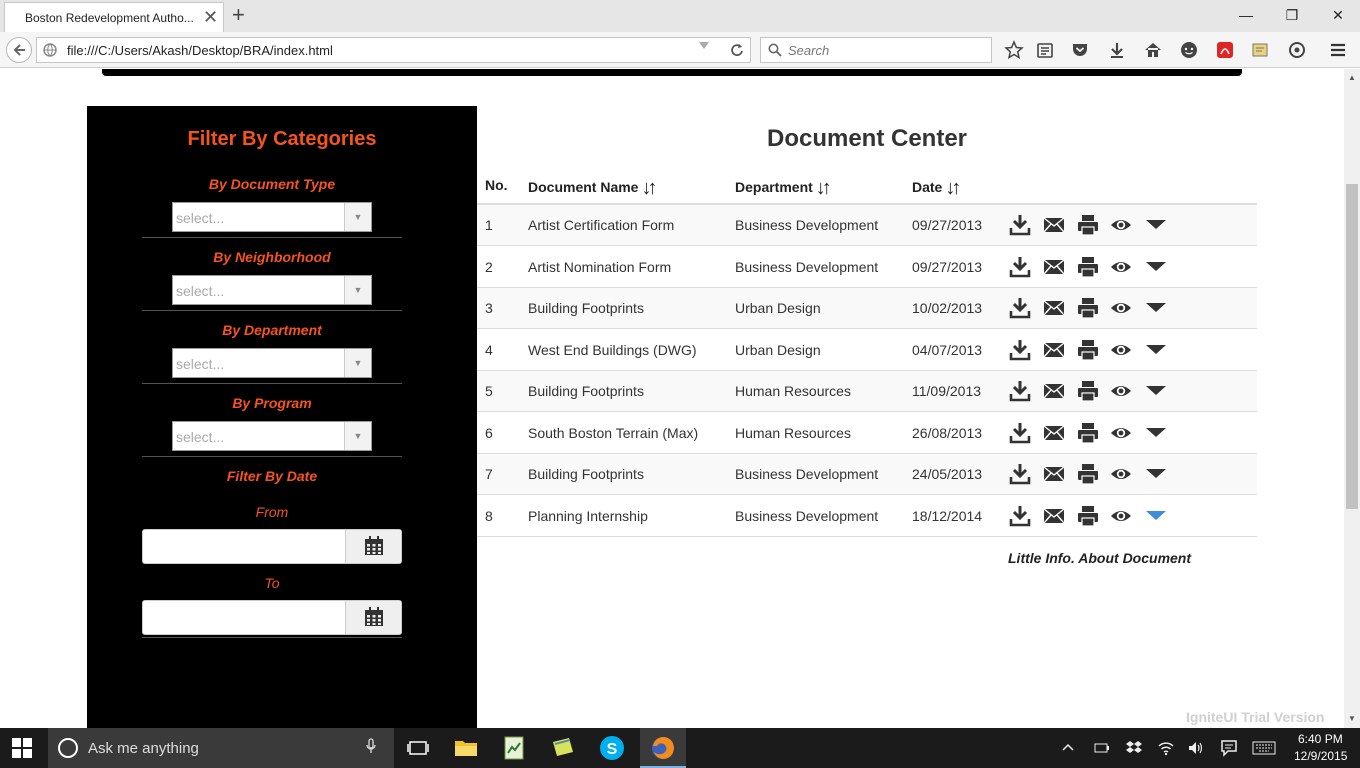 This screenshot has width=1360, height=768. I want to click on skype-icon: S, so click(612, 748).